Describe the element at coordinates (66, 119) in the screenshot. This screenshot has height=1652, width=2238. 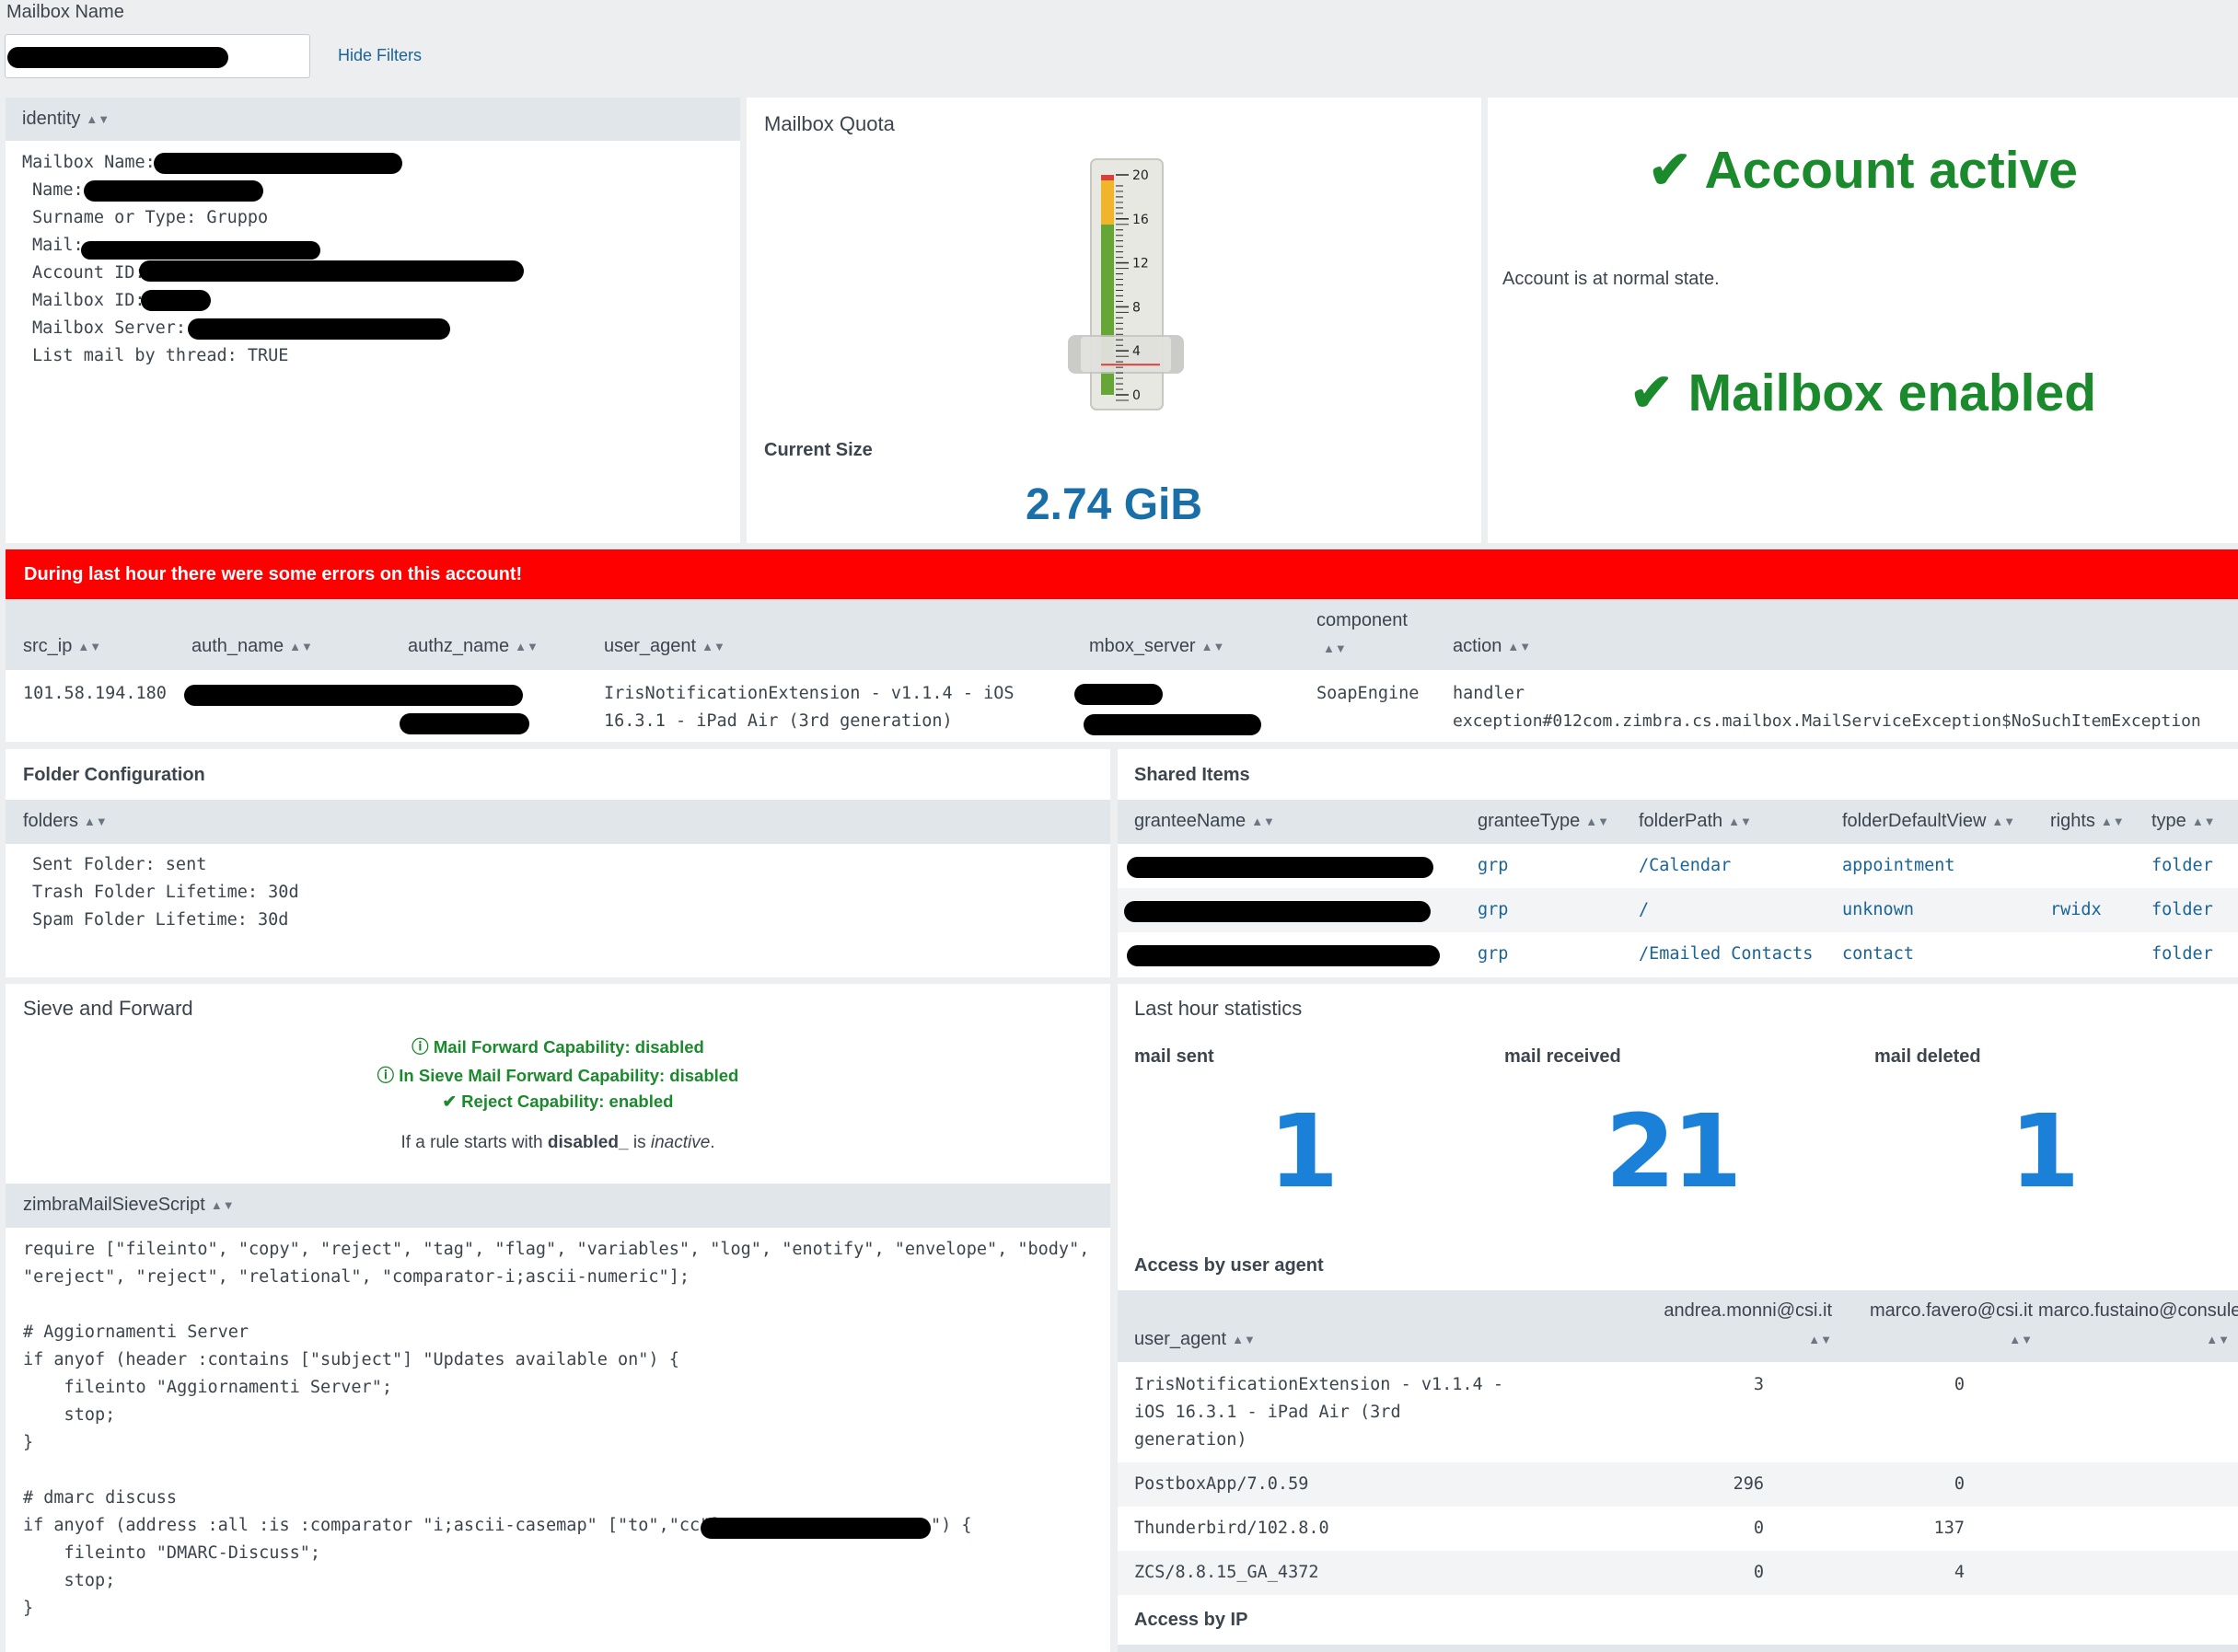
I see `identity-column-header: identity ▲▼` at that location.